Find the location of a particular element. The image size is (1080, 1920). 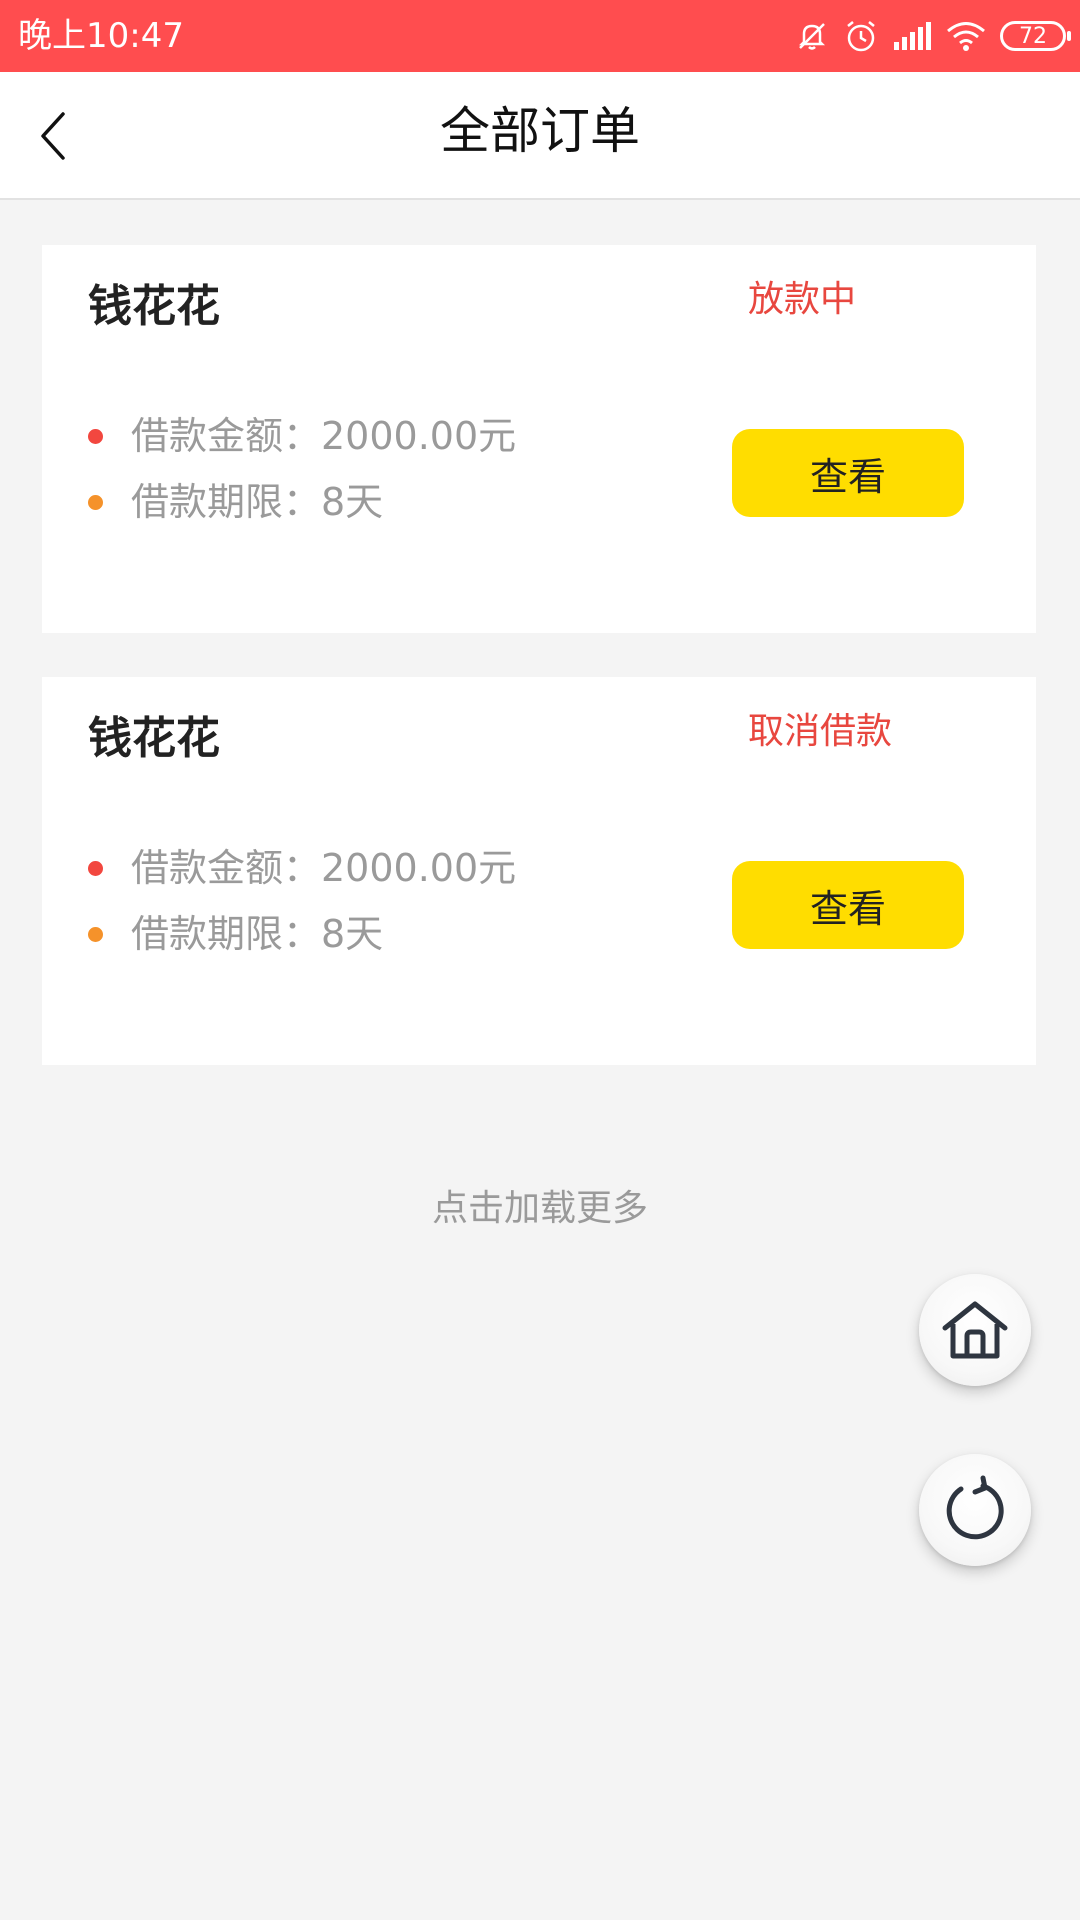

home-icon is located at coordinates (975, 1330).